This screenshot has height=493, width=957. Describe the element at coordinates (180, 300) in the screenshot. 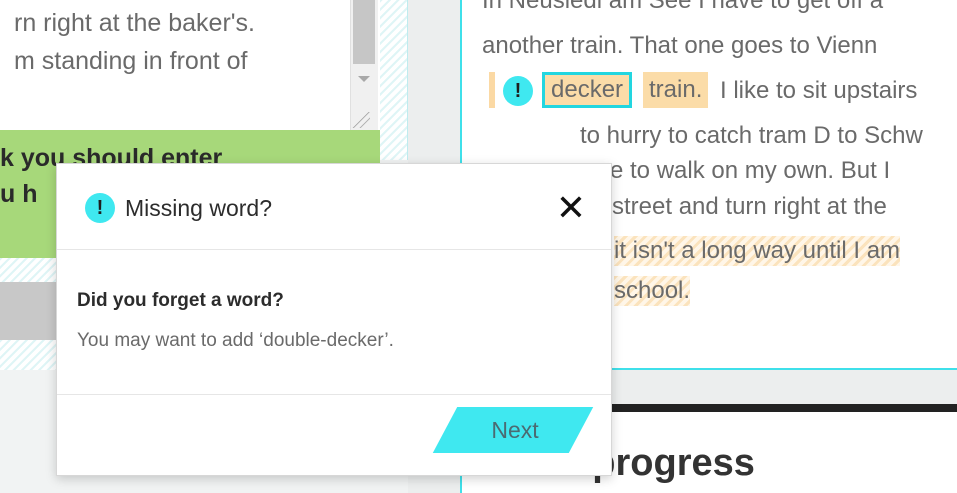

I see `popup-heading: Did you forget a word?` at that location.